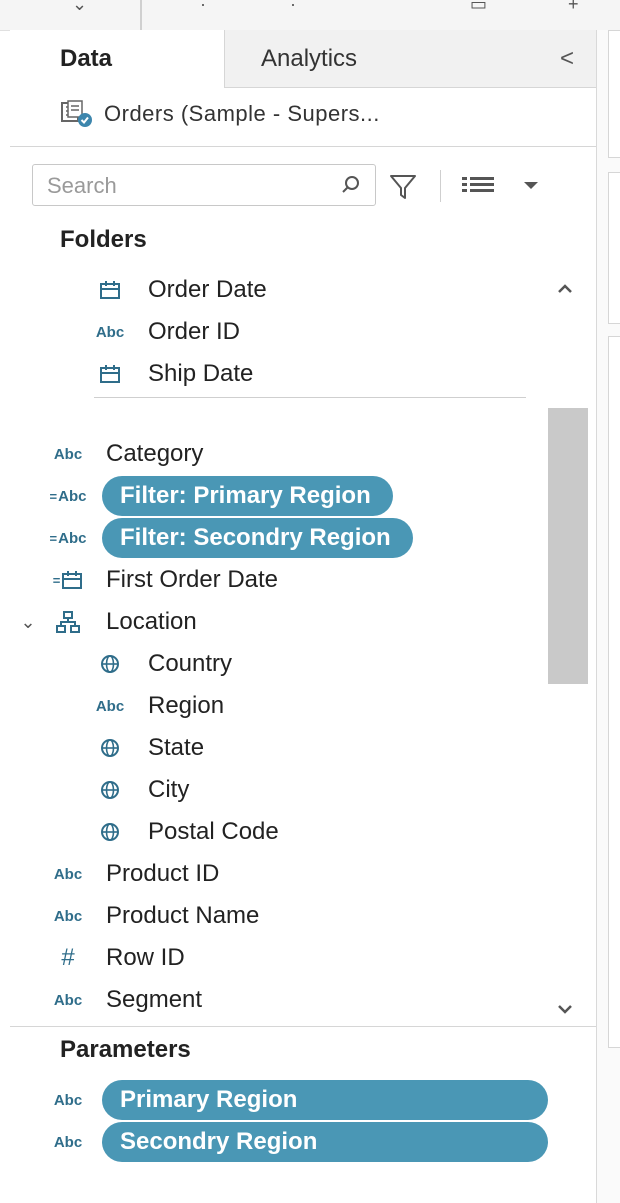  Describe the element at coordinates (183, 915) in the screenshot. I see `field-label: Product Name` at that location.